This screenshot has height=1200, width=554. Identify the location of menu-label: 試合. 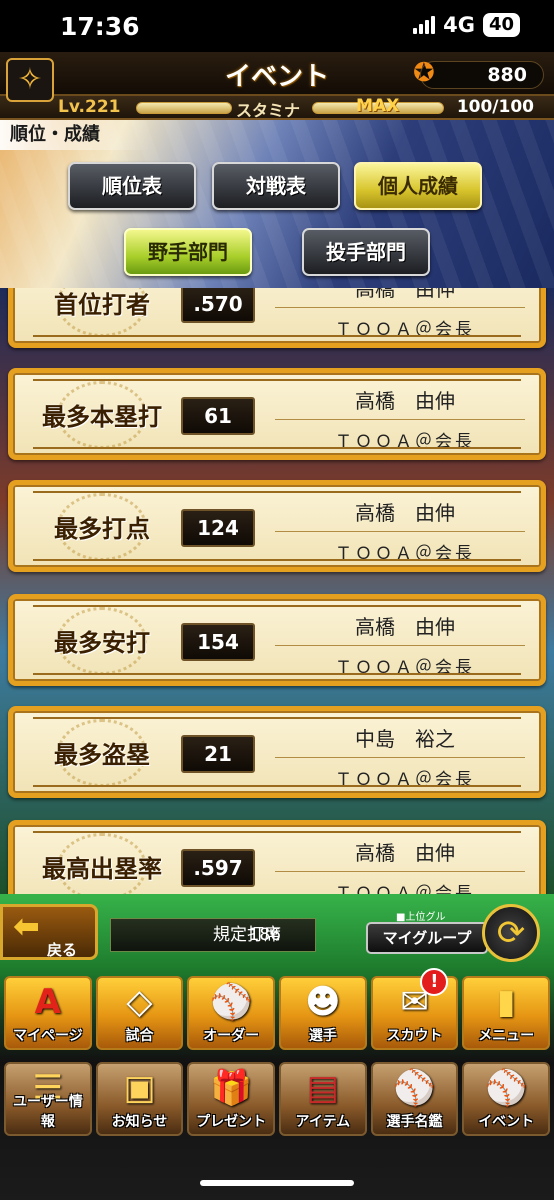
(139, 1036).